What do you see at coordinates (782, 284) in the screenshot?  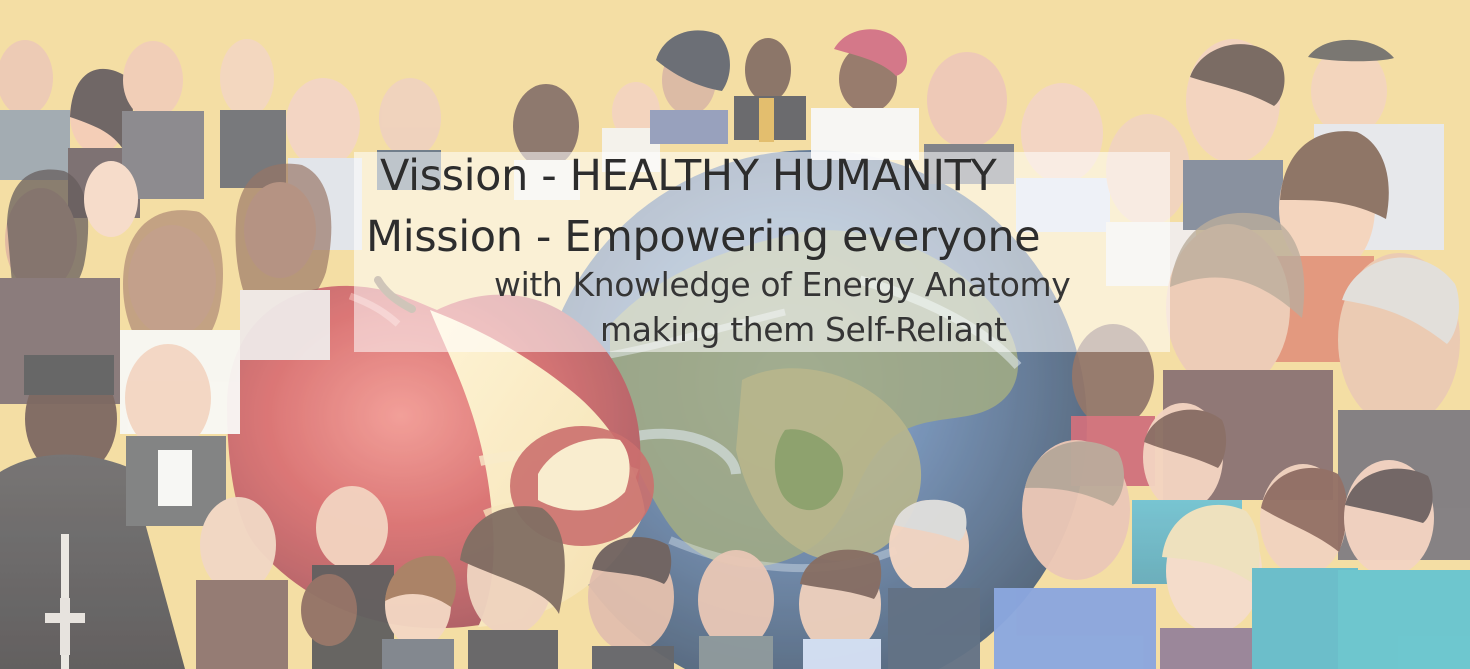 I see `mission-subline-1: with Knowledge of Energy Anatomy` at bounding box center [782, 284].